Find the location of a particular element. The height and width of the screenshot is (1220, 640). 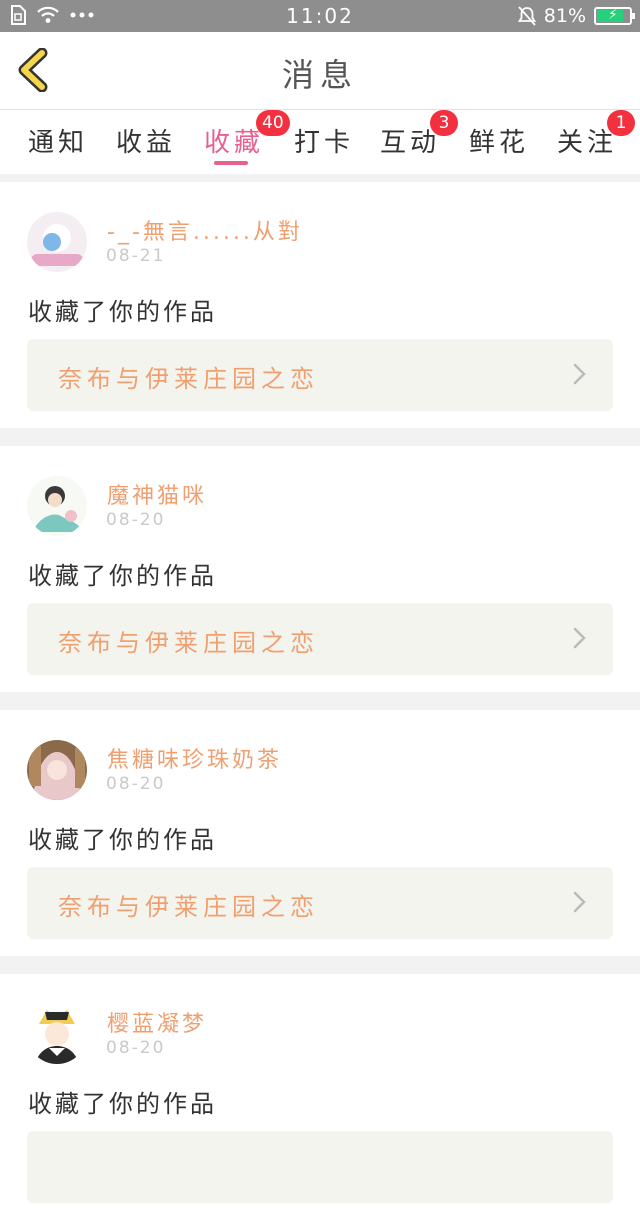

nav-bar: 消息 is located at coordinates (320, 71).